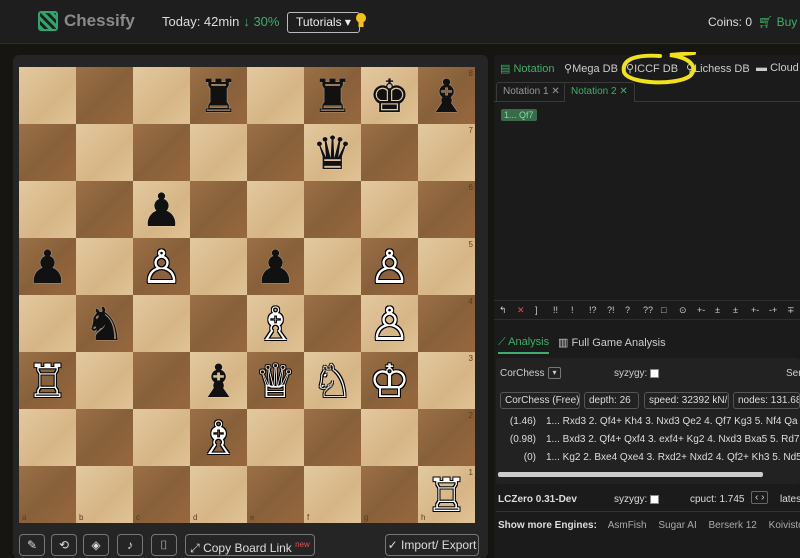 The width and height of the screenshot is (800, 558). Describe the element at coordinates (332, 380) in the screenshot. I see `chess-piece-f3: ♘` at that location.